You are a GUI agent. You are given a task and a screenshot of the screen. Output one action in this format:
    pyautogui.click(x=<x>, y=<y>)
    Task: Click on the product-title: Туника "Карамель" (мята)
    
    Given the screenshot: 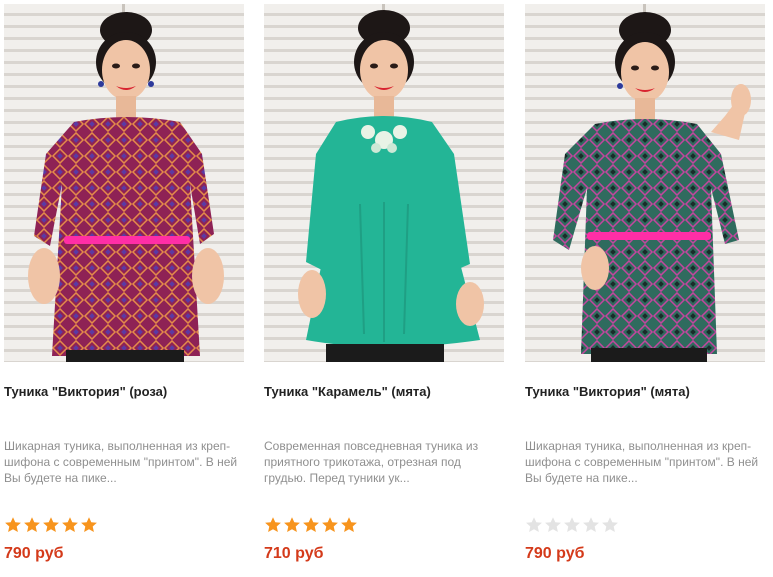 What is the action you would take?
    pyautogui.click(x=386, y=392)
    